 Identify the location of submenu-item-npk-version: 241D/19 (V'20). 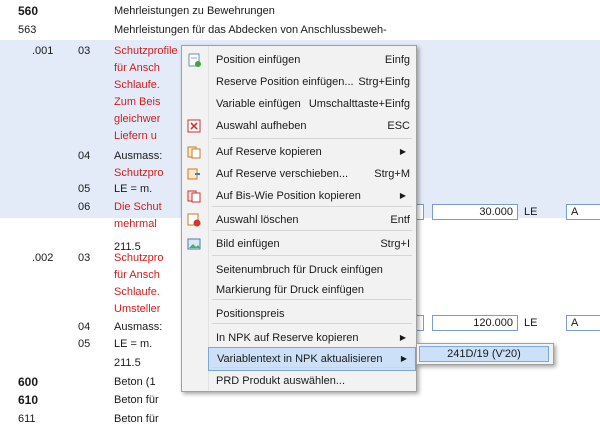
(484, 354).